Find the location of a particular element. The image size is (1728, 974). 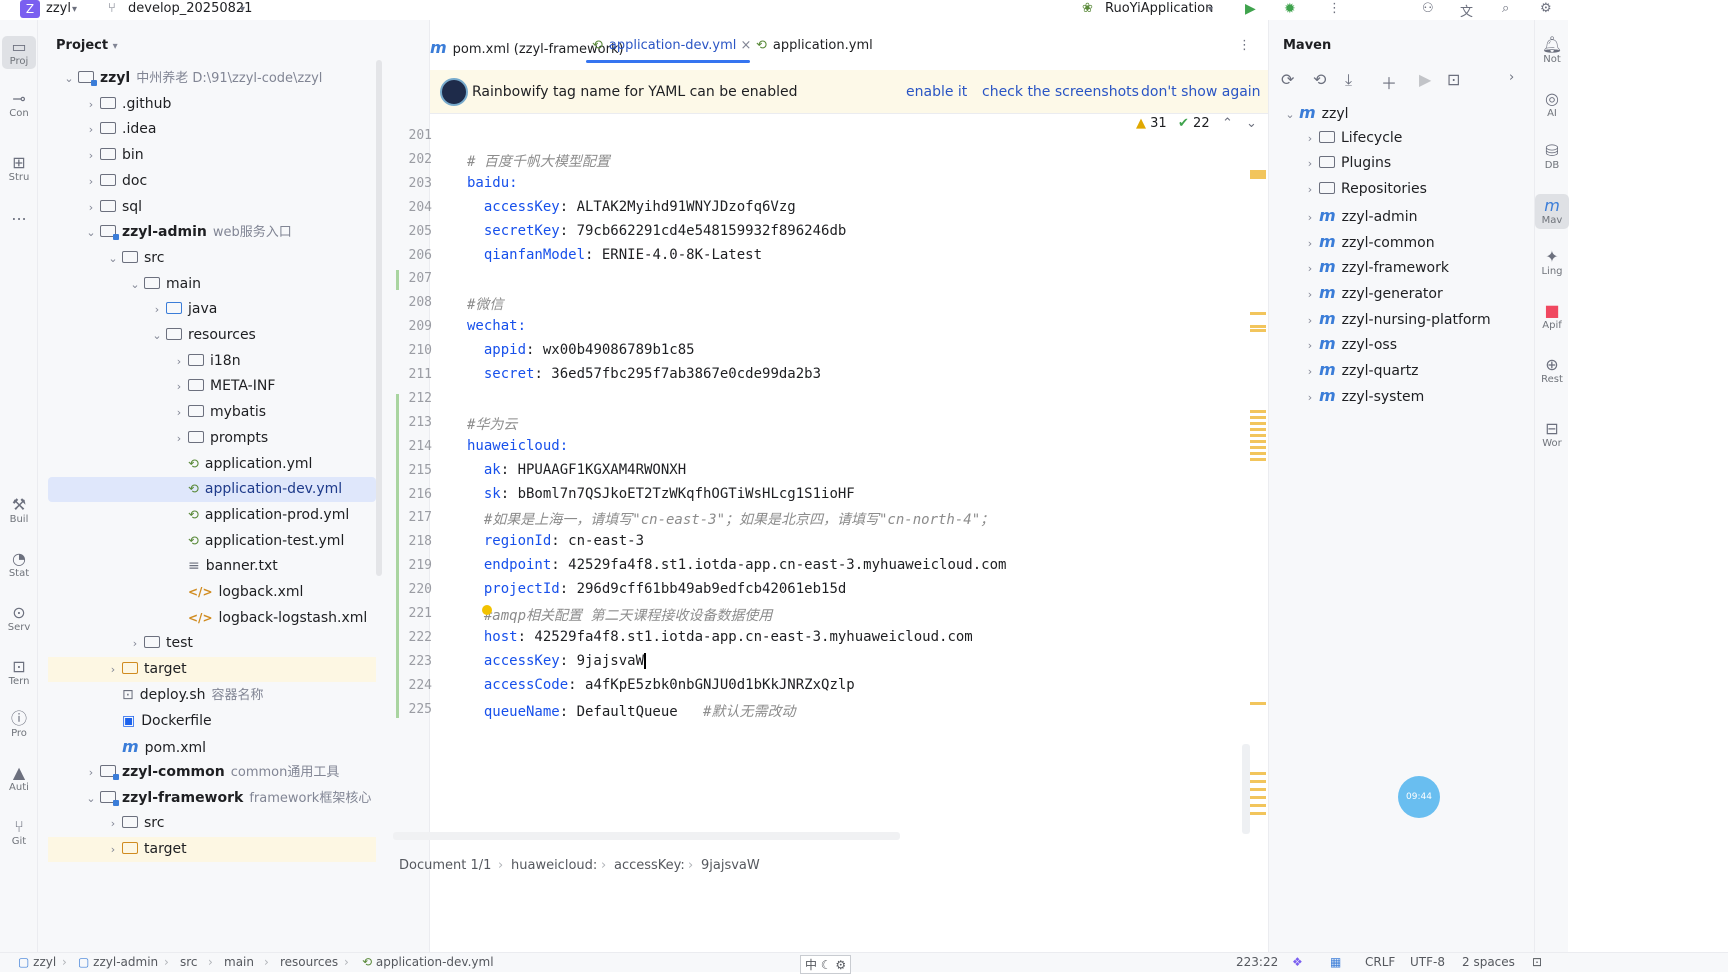

ime-toolbar: 中 ☾ ⚙ is located at coordinates (826, 964).